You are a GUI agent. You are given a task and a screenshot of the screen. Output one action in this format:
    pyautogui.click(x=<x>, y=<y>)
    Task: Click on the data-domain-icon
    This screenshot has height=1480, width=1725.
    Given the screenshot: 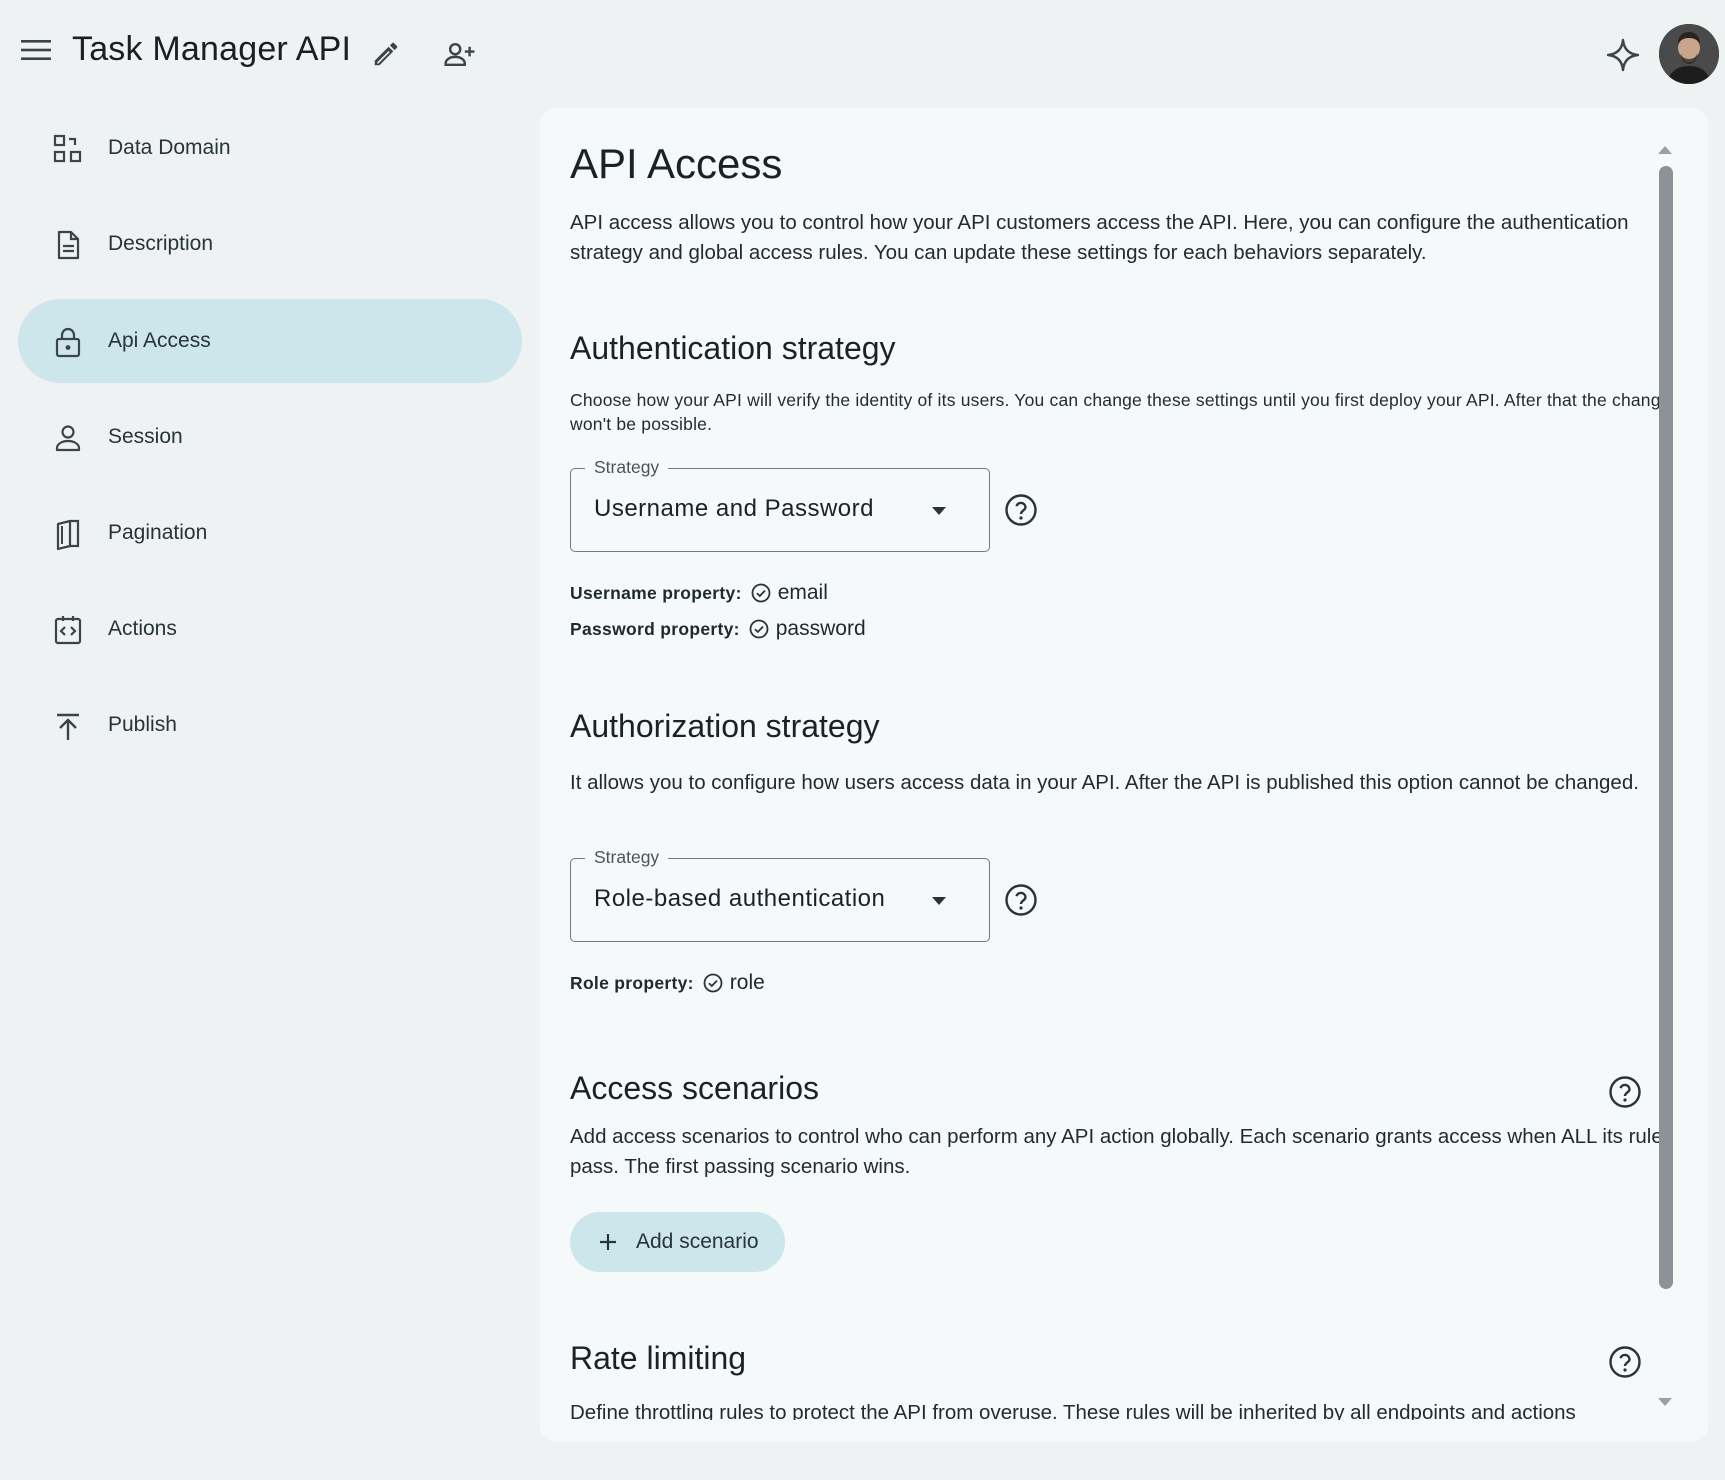 What is the action you would take?
    pyautogui.click(x=67, y=148)
    